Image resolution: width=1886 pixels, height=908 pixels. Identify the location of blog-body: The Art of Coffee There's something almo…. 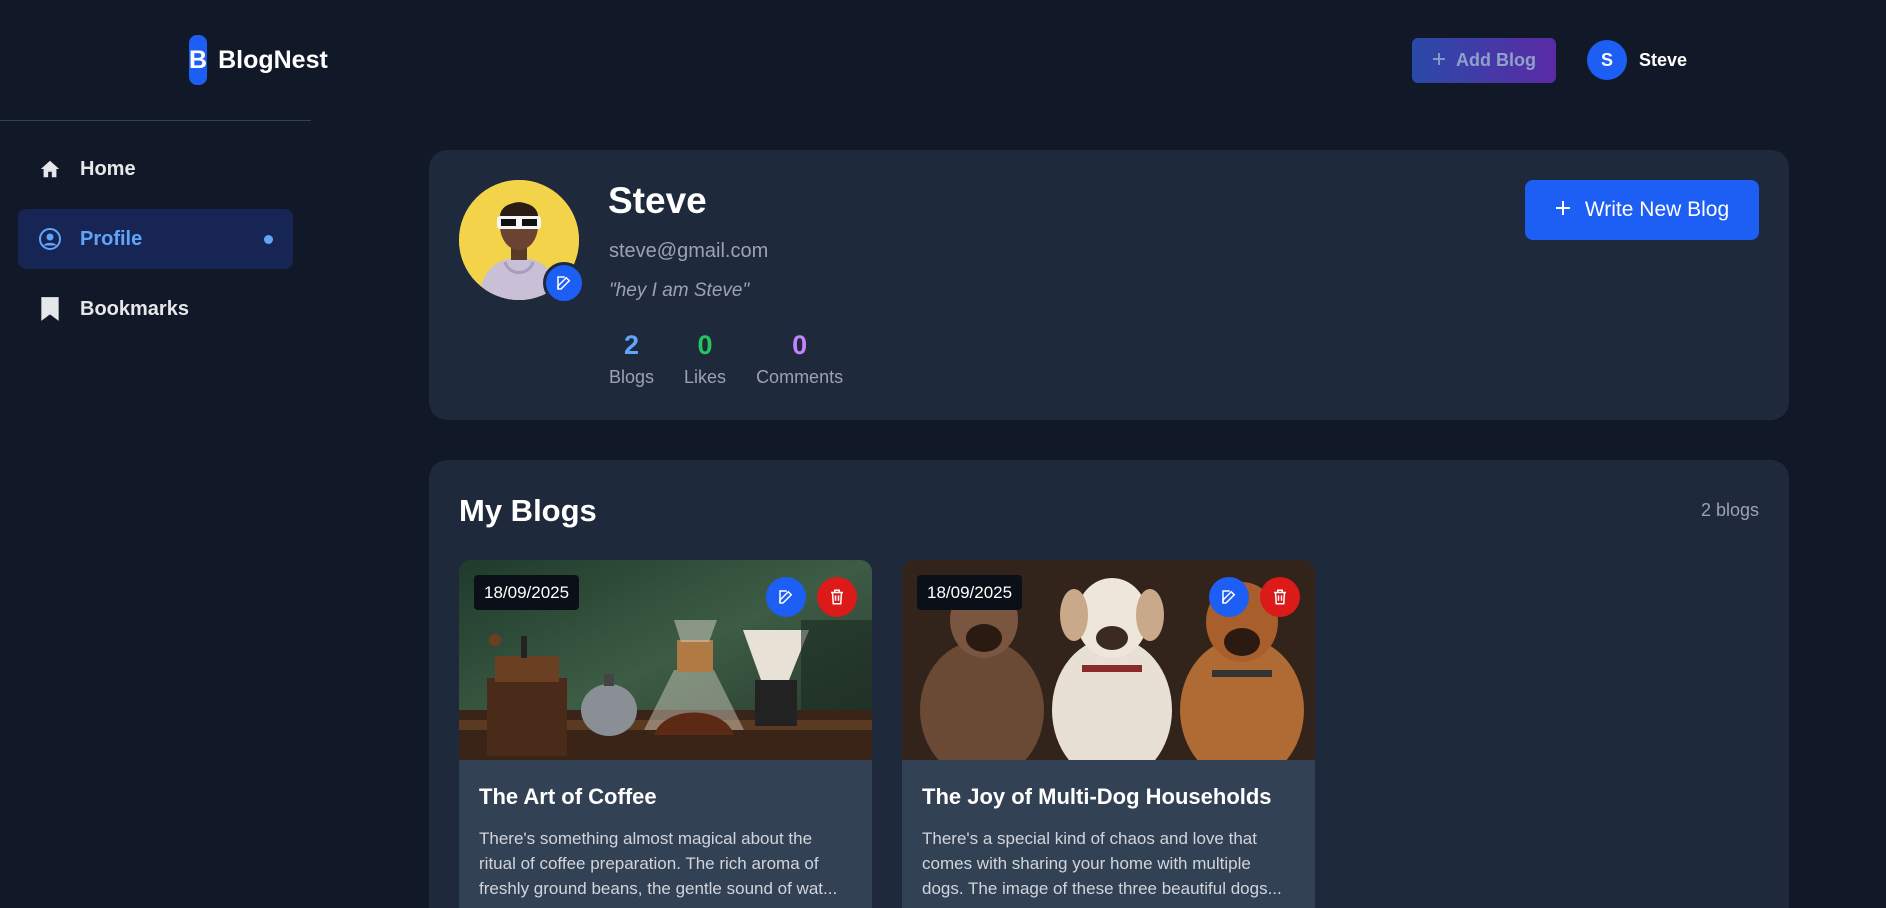
(665, 830).